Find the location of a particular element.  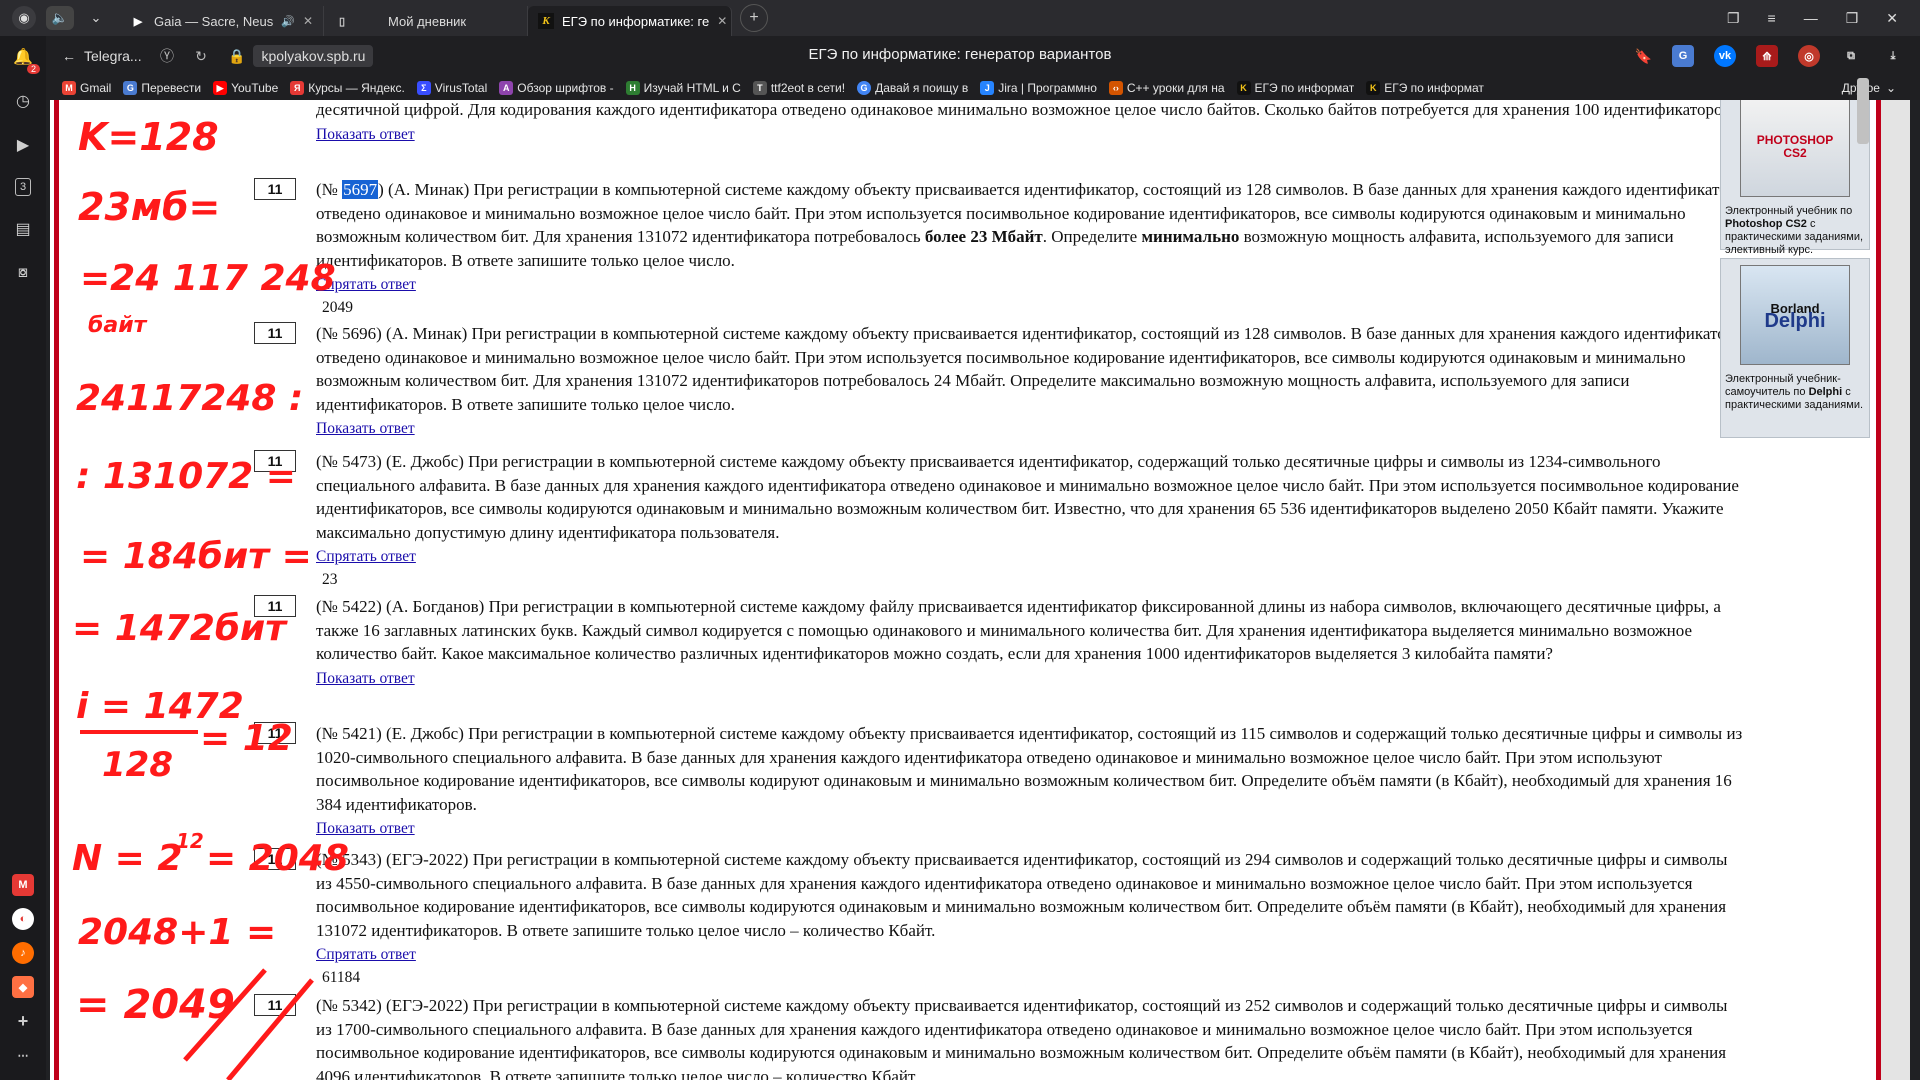

check-mark-strokes is located at coordinates (248, 1024).